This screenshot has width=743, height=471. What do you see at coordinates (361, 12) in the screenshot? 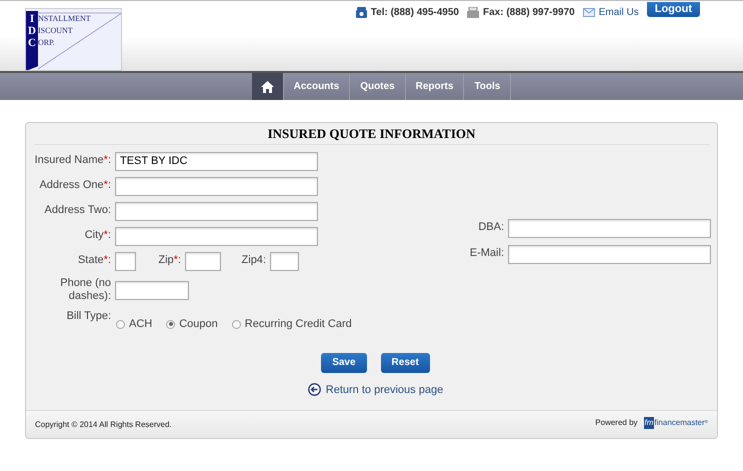
I see `phone-icon` at bounding box center [361, 12].